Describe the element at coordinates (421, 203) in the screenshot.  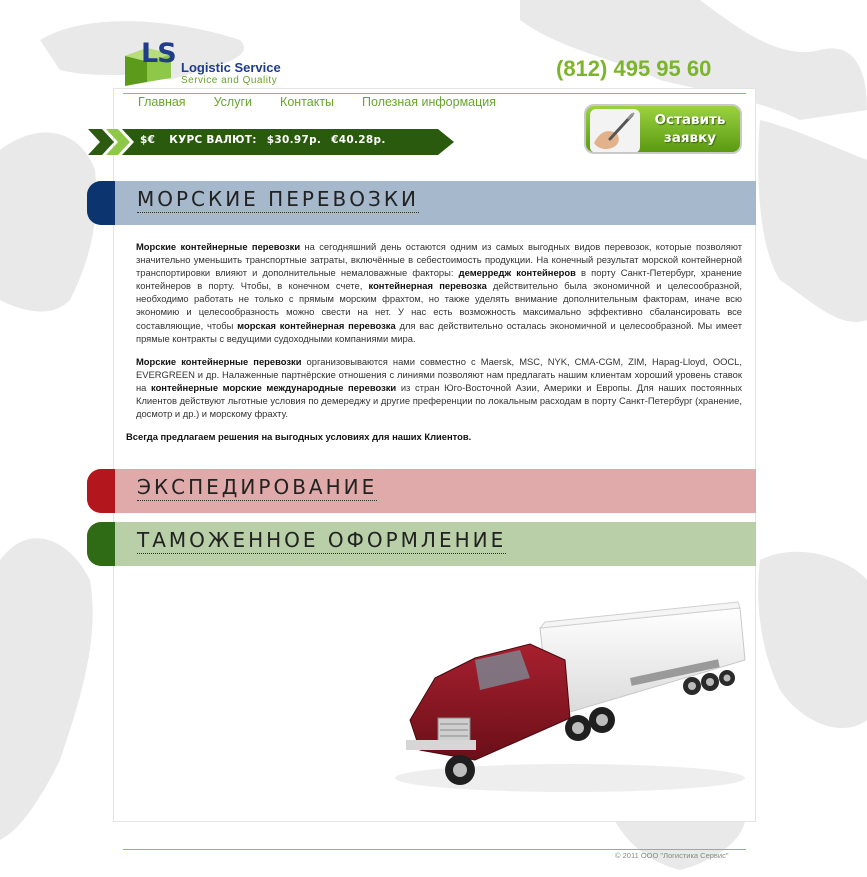
I see `section-sea-transport: МОРСКИЕ ПЕРЕВОЗКИ` at that location.